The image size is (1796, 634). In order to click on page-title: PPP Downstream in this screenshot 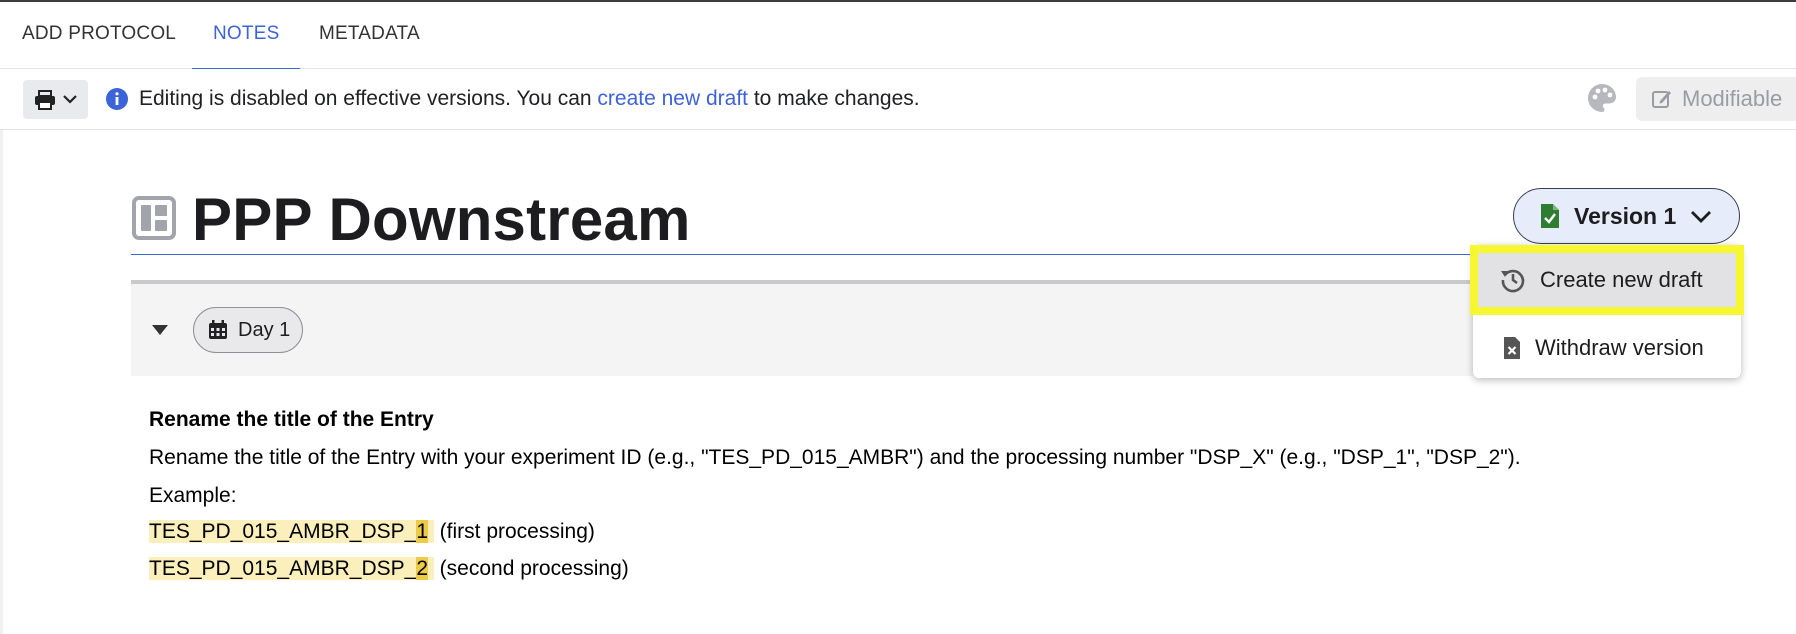, I will do `click(441, 219)`.